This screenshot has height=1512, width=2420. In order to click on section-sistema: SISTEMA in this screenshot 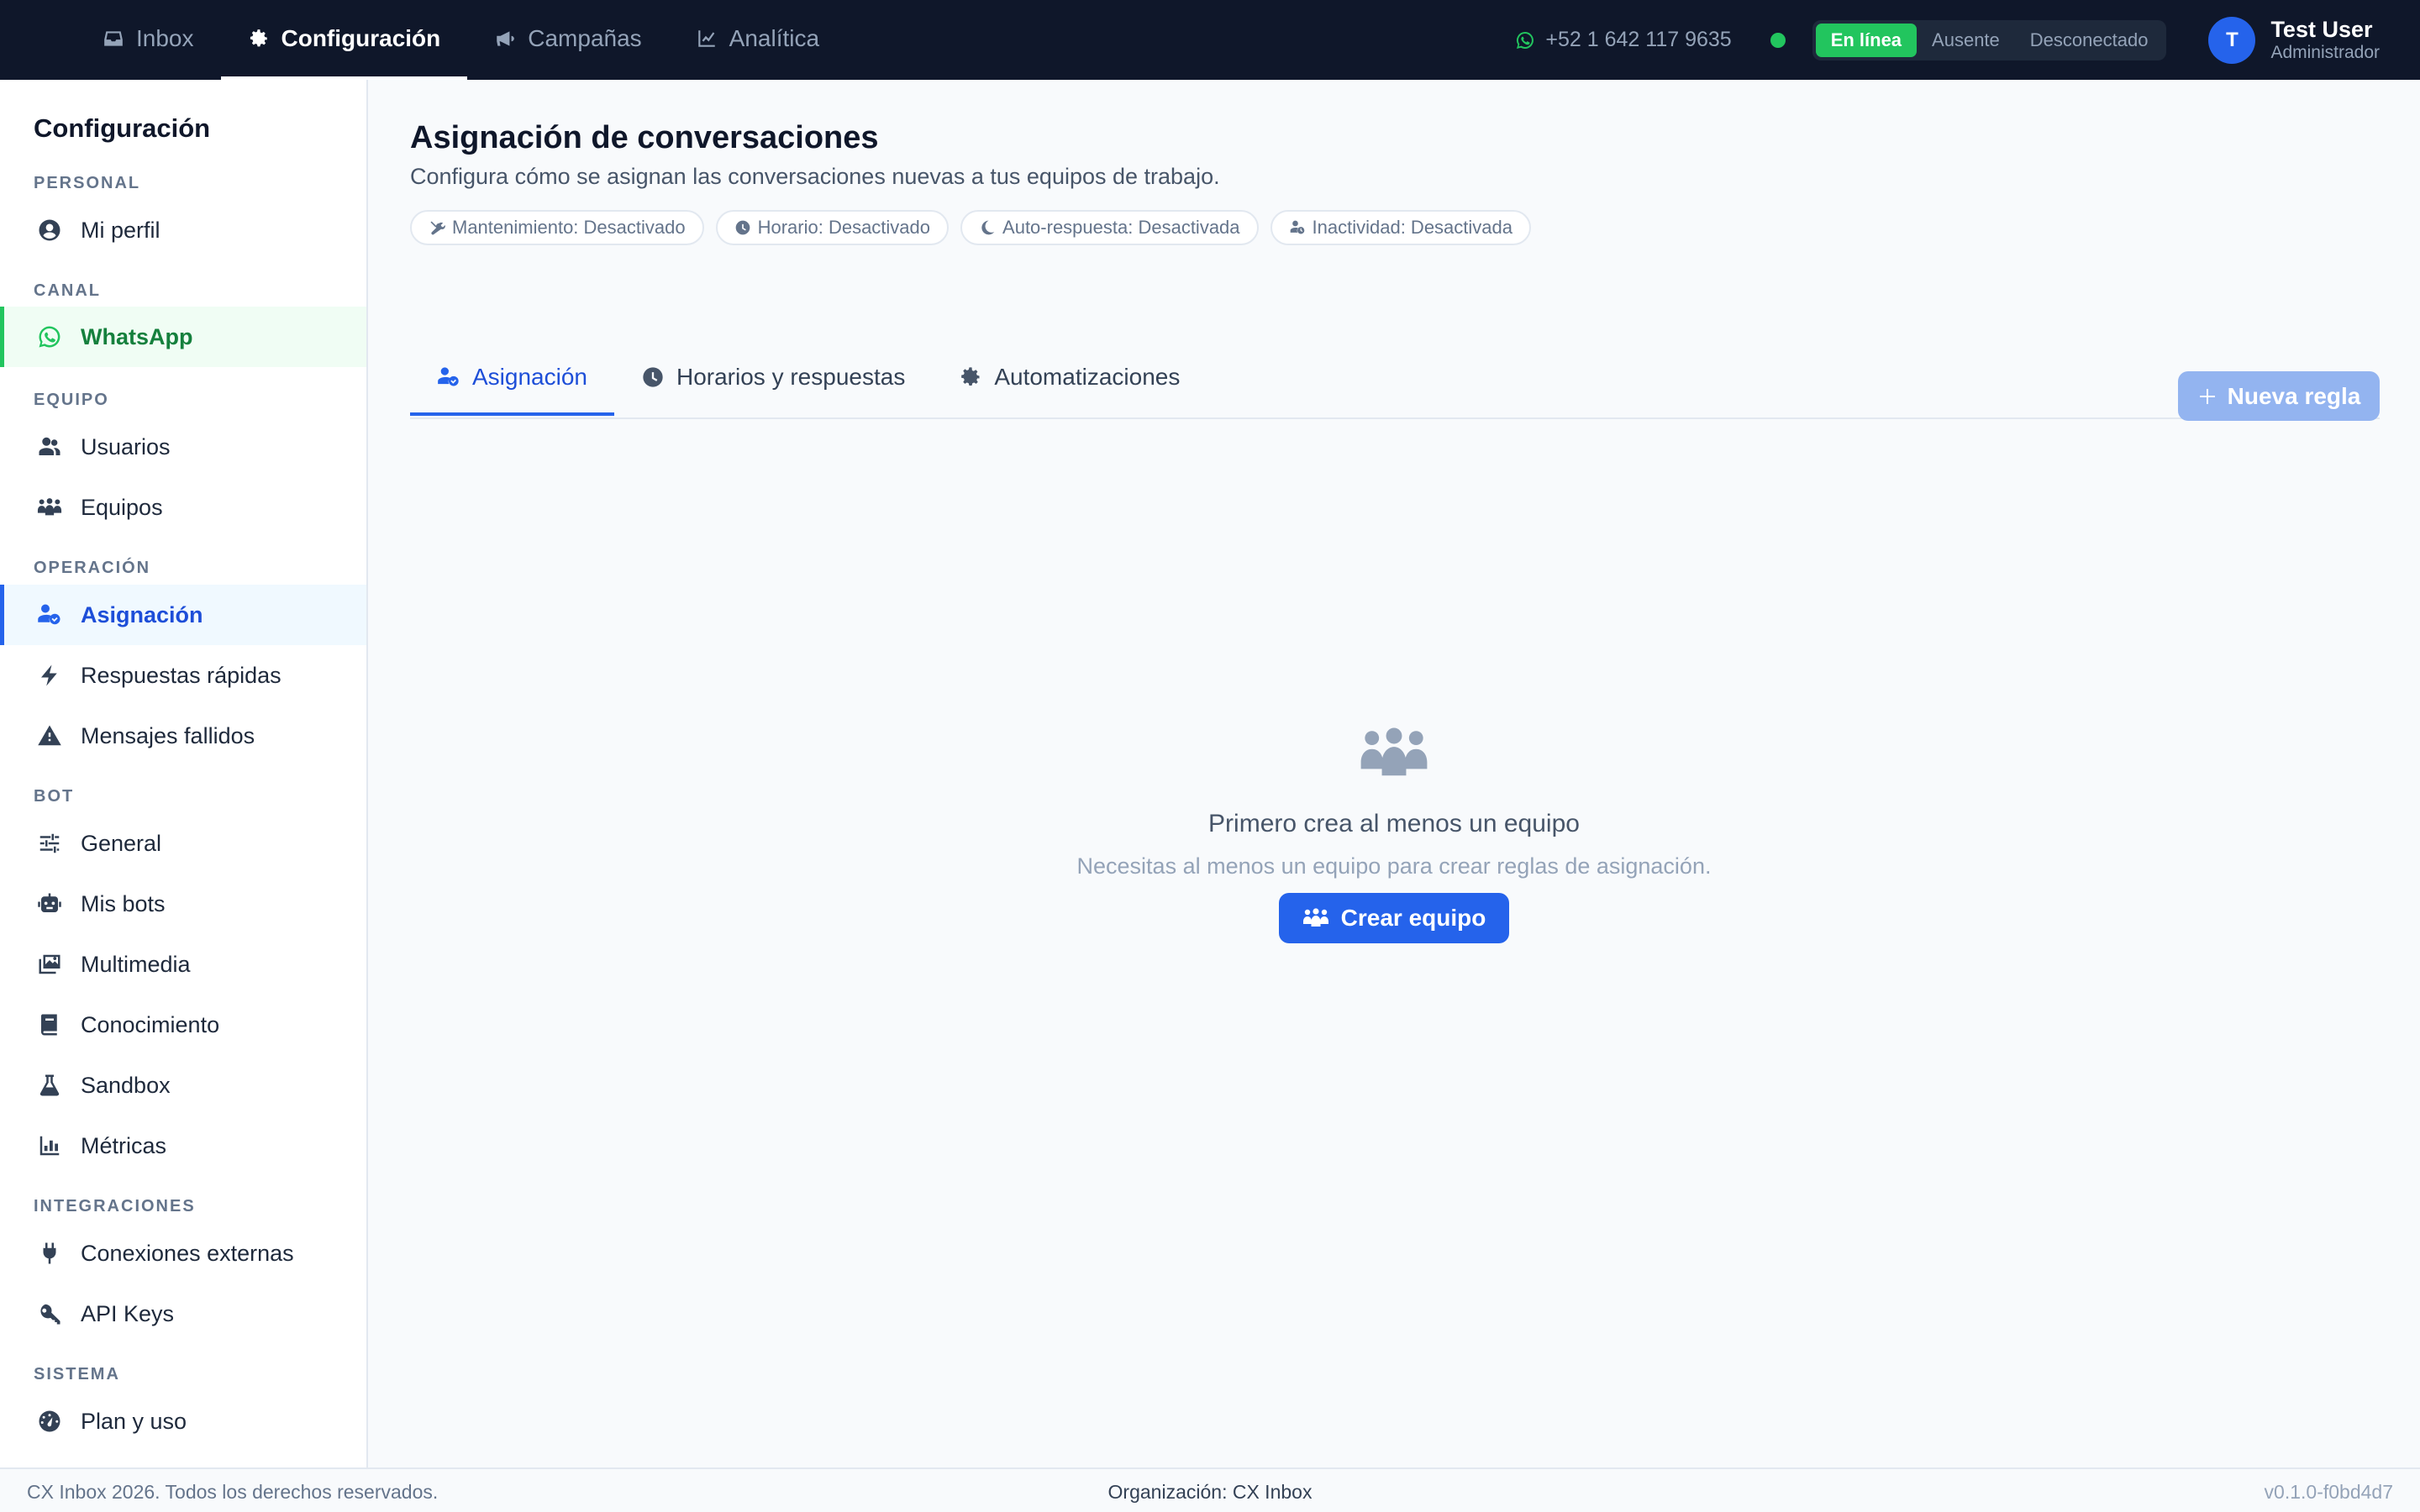, I will do `click(77, 1374)`.